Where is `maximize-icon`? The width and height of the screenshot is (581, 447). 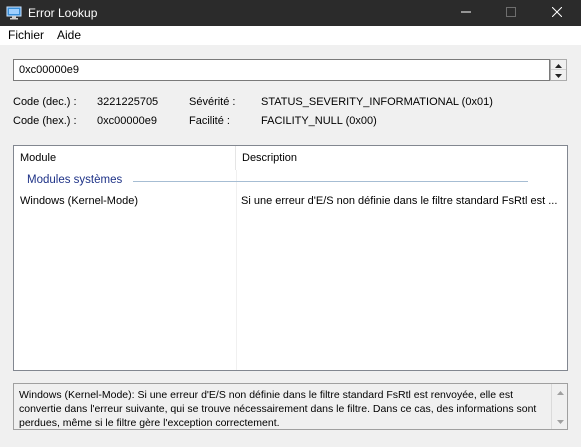 maximize-icon is located at coordinates (511, 13).